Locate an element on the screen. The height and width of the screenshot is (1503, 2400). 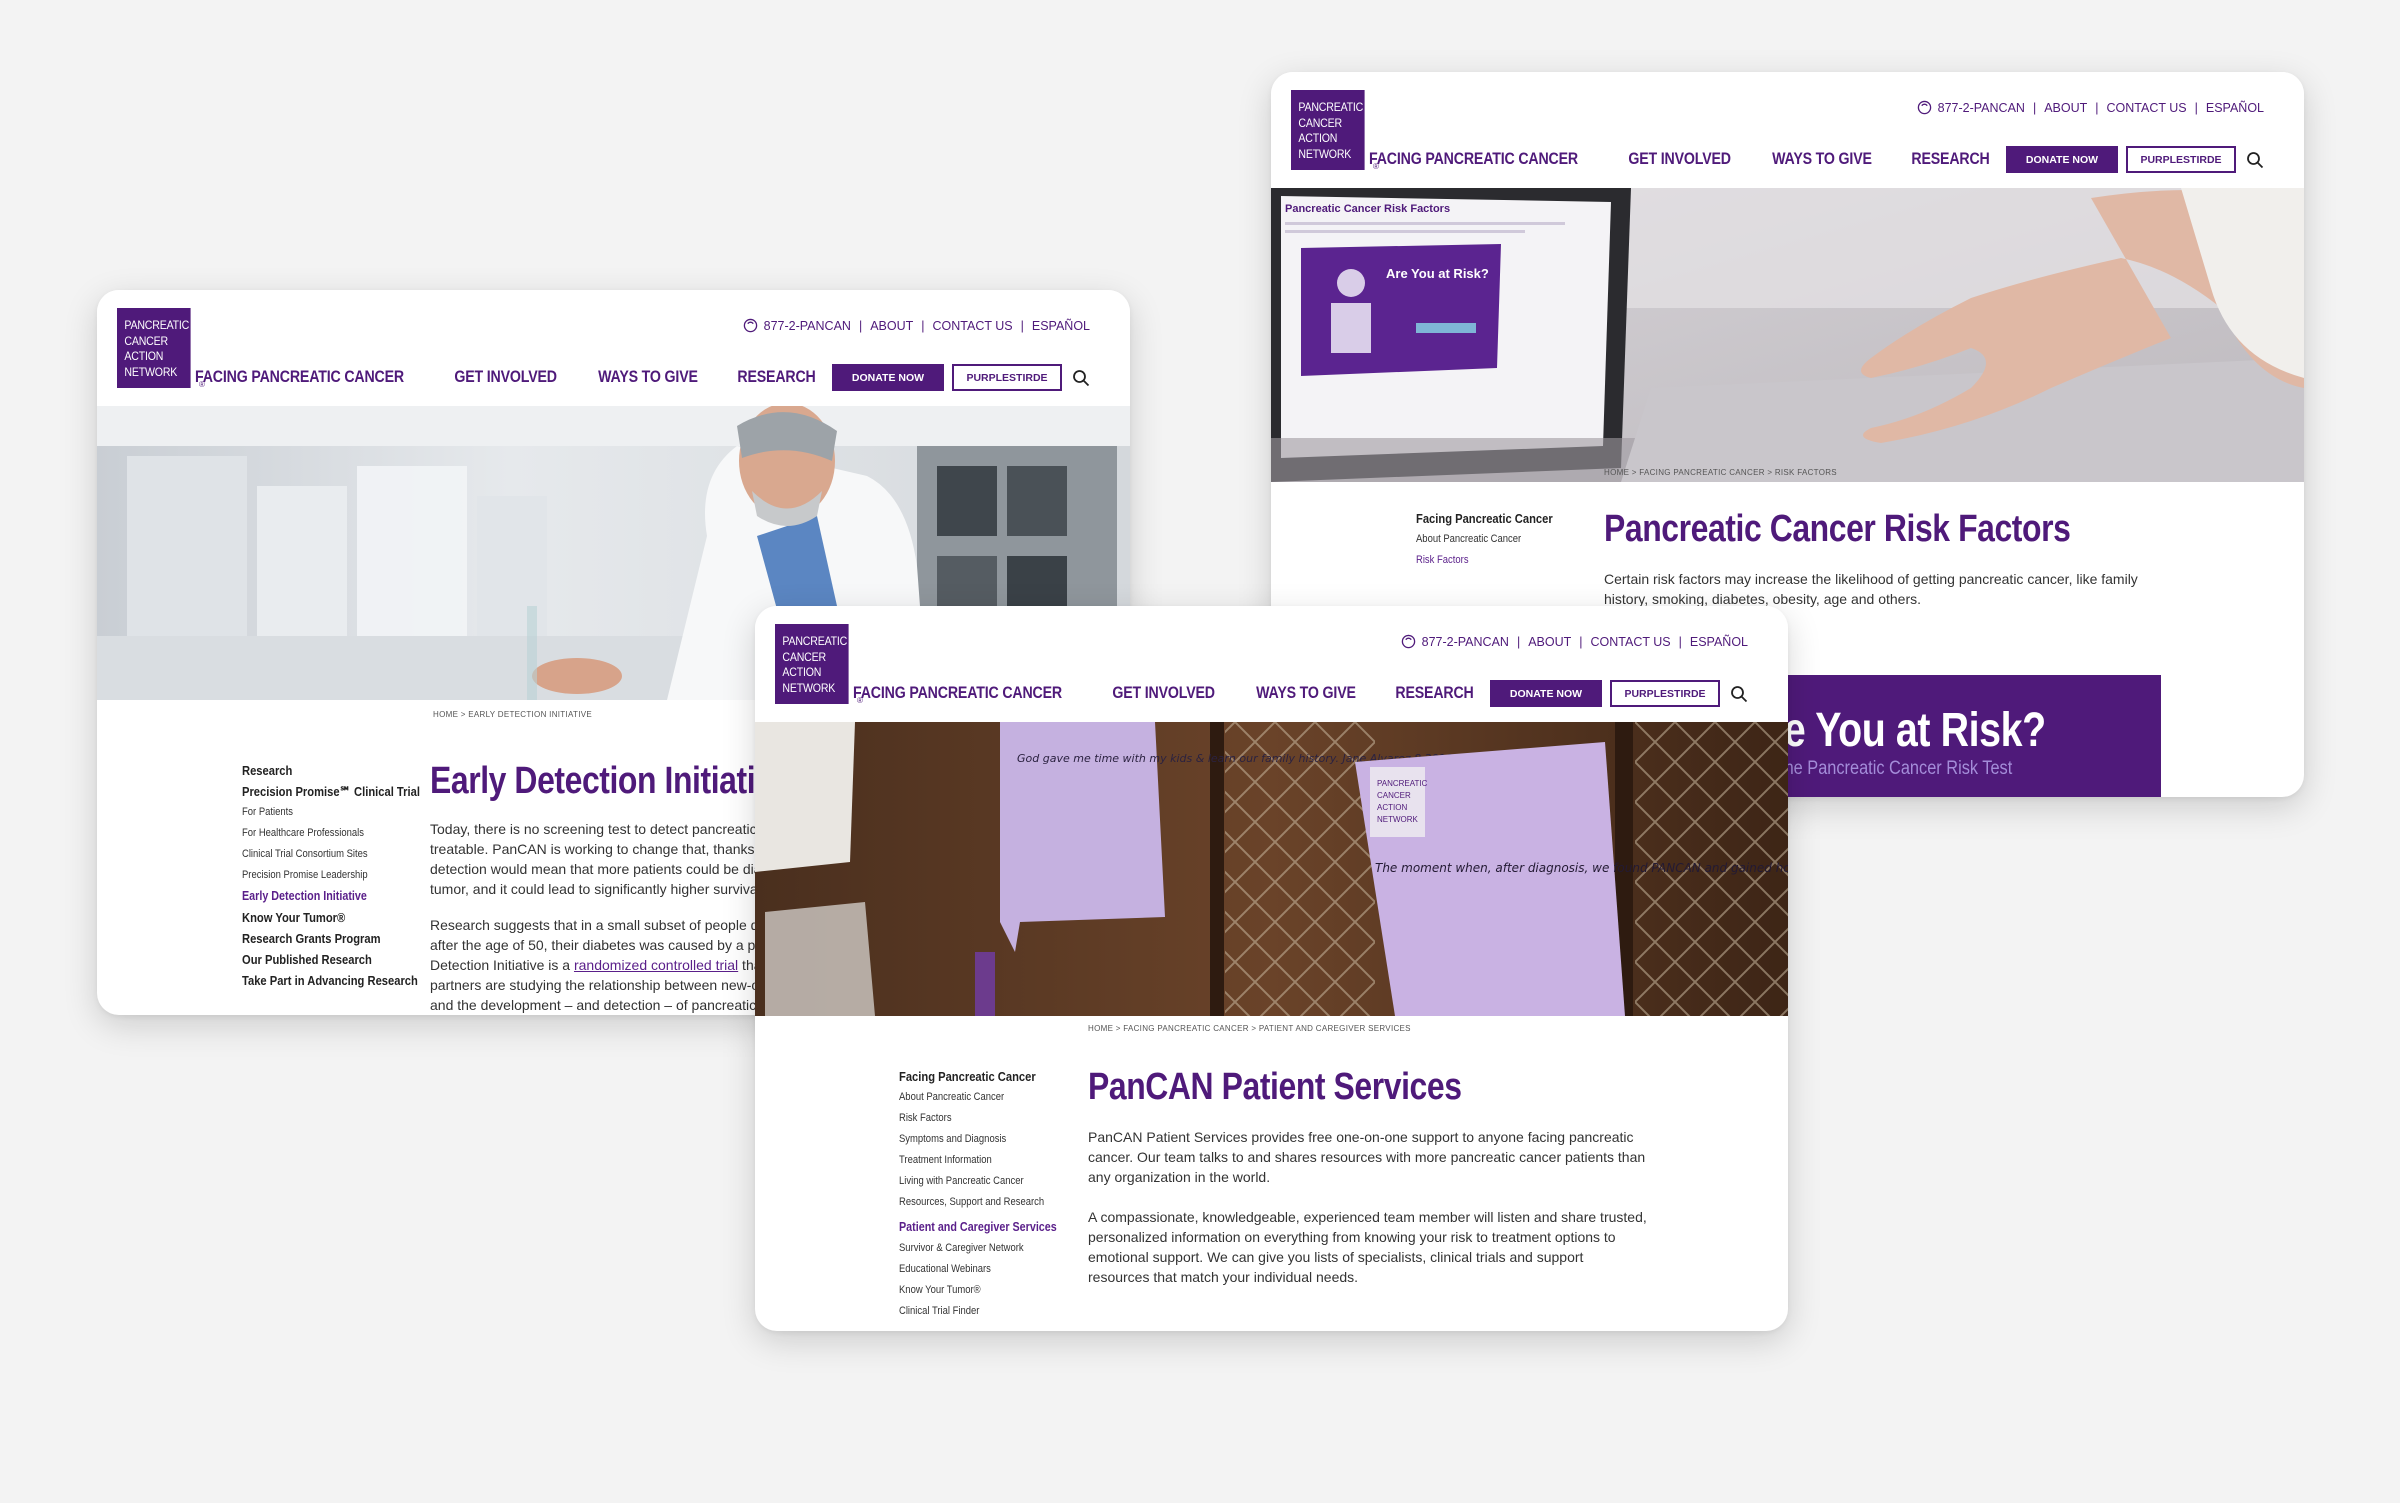
sidebar-item-research-grants: Research Grants Program is located at coordinates (331, 938).